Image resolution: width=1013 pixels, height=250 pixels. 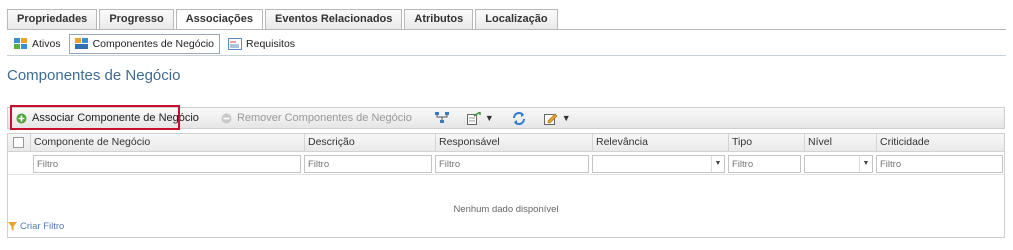 What do you see at coordinates (550, 119) in the screenshot?
I see `edit-icon` at bounding box center [550, 119].